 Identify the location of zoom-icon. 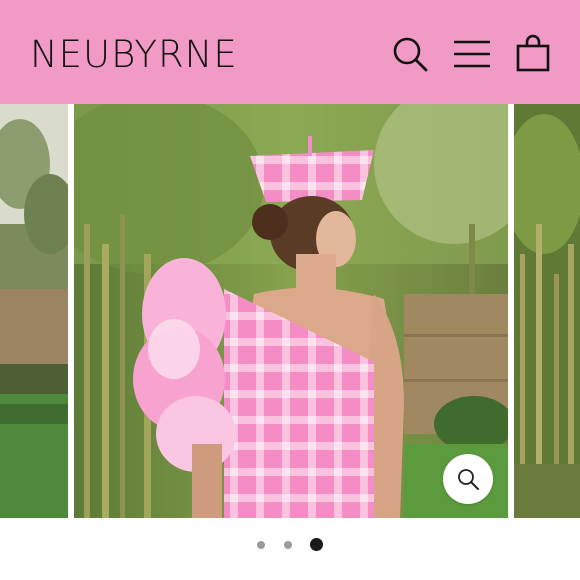
(468, 479).